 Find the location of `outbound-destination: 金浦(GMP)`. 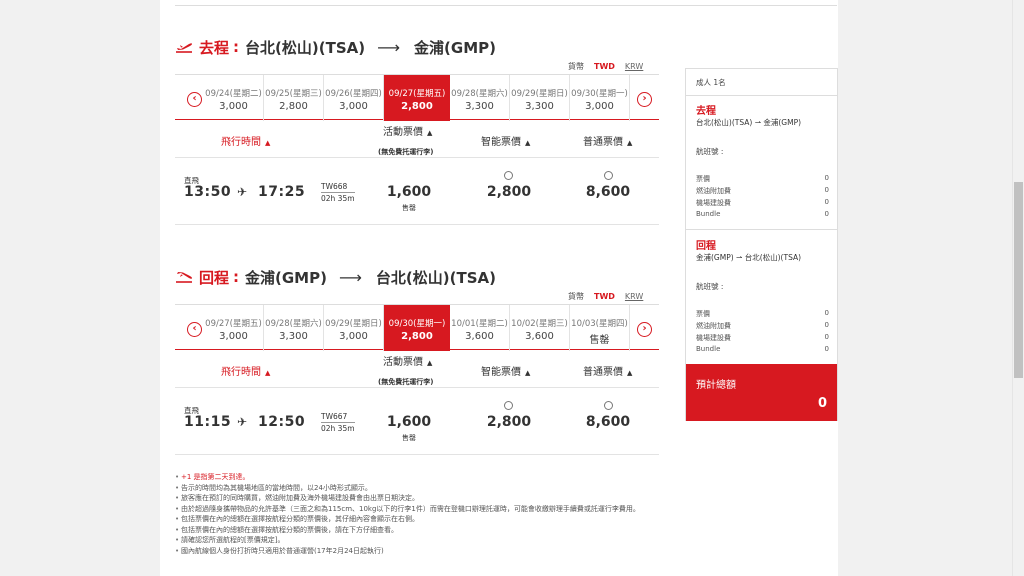

outbound-destination: 金浦(GMP) is located at coordinates (455, 47).